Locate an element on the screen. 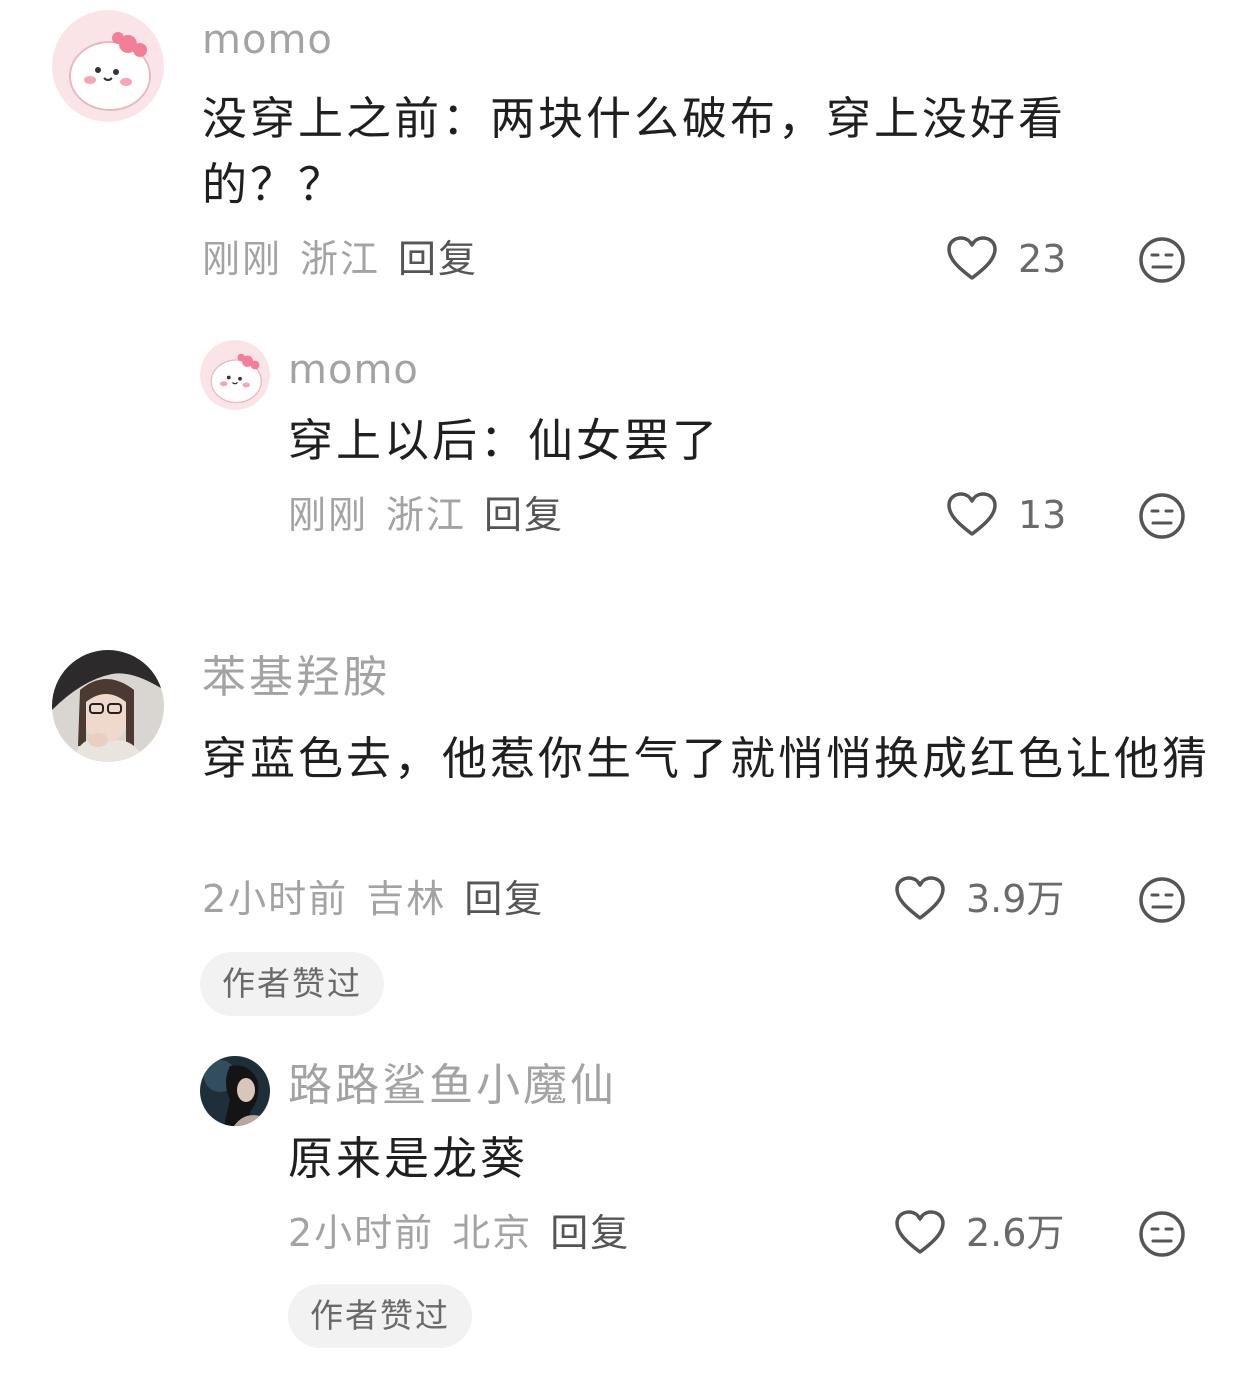 The width and height of the screenshot is (1260, 1379). like-button: 2.6万 is located at coordinates (979, 1233).